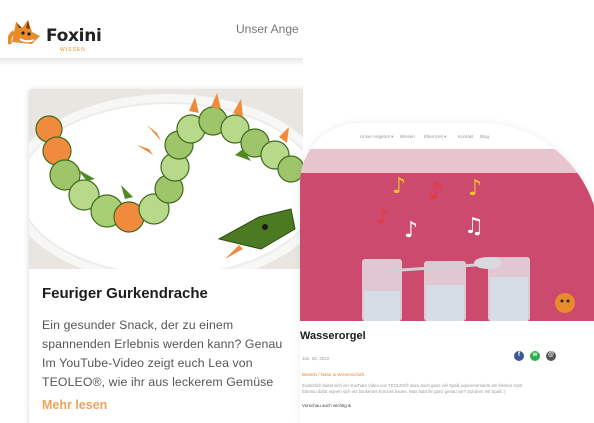 Image resolution: width=594 pixels, height=423 pixels. Describe the element at coordinates (74, 405) in the screenshot. I see `read-more-link: Mehr lesen` at that location.